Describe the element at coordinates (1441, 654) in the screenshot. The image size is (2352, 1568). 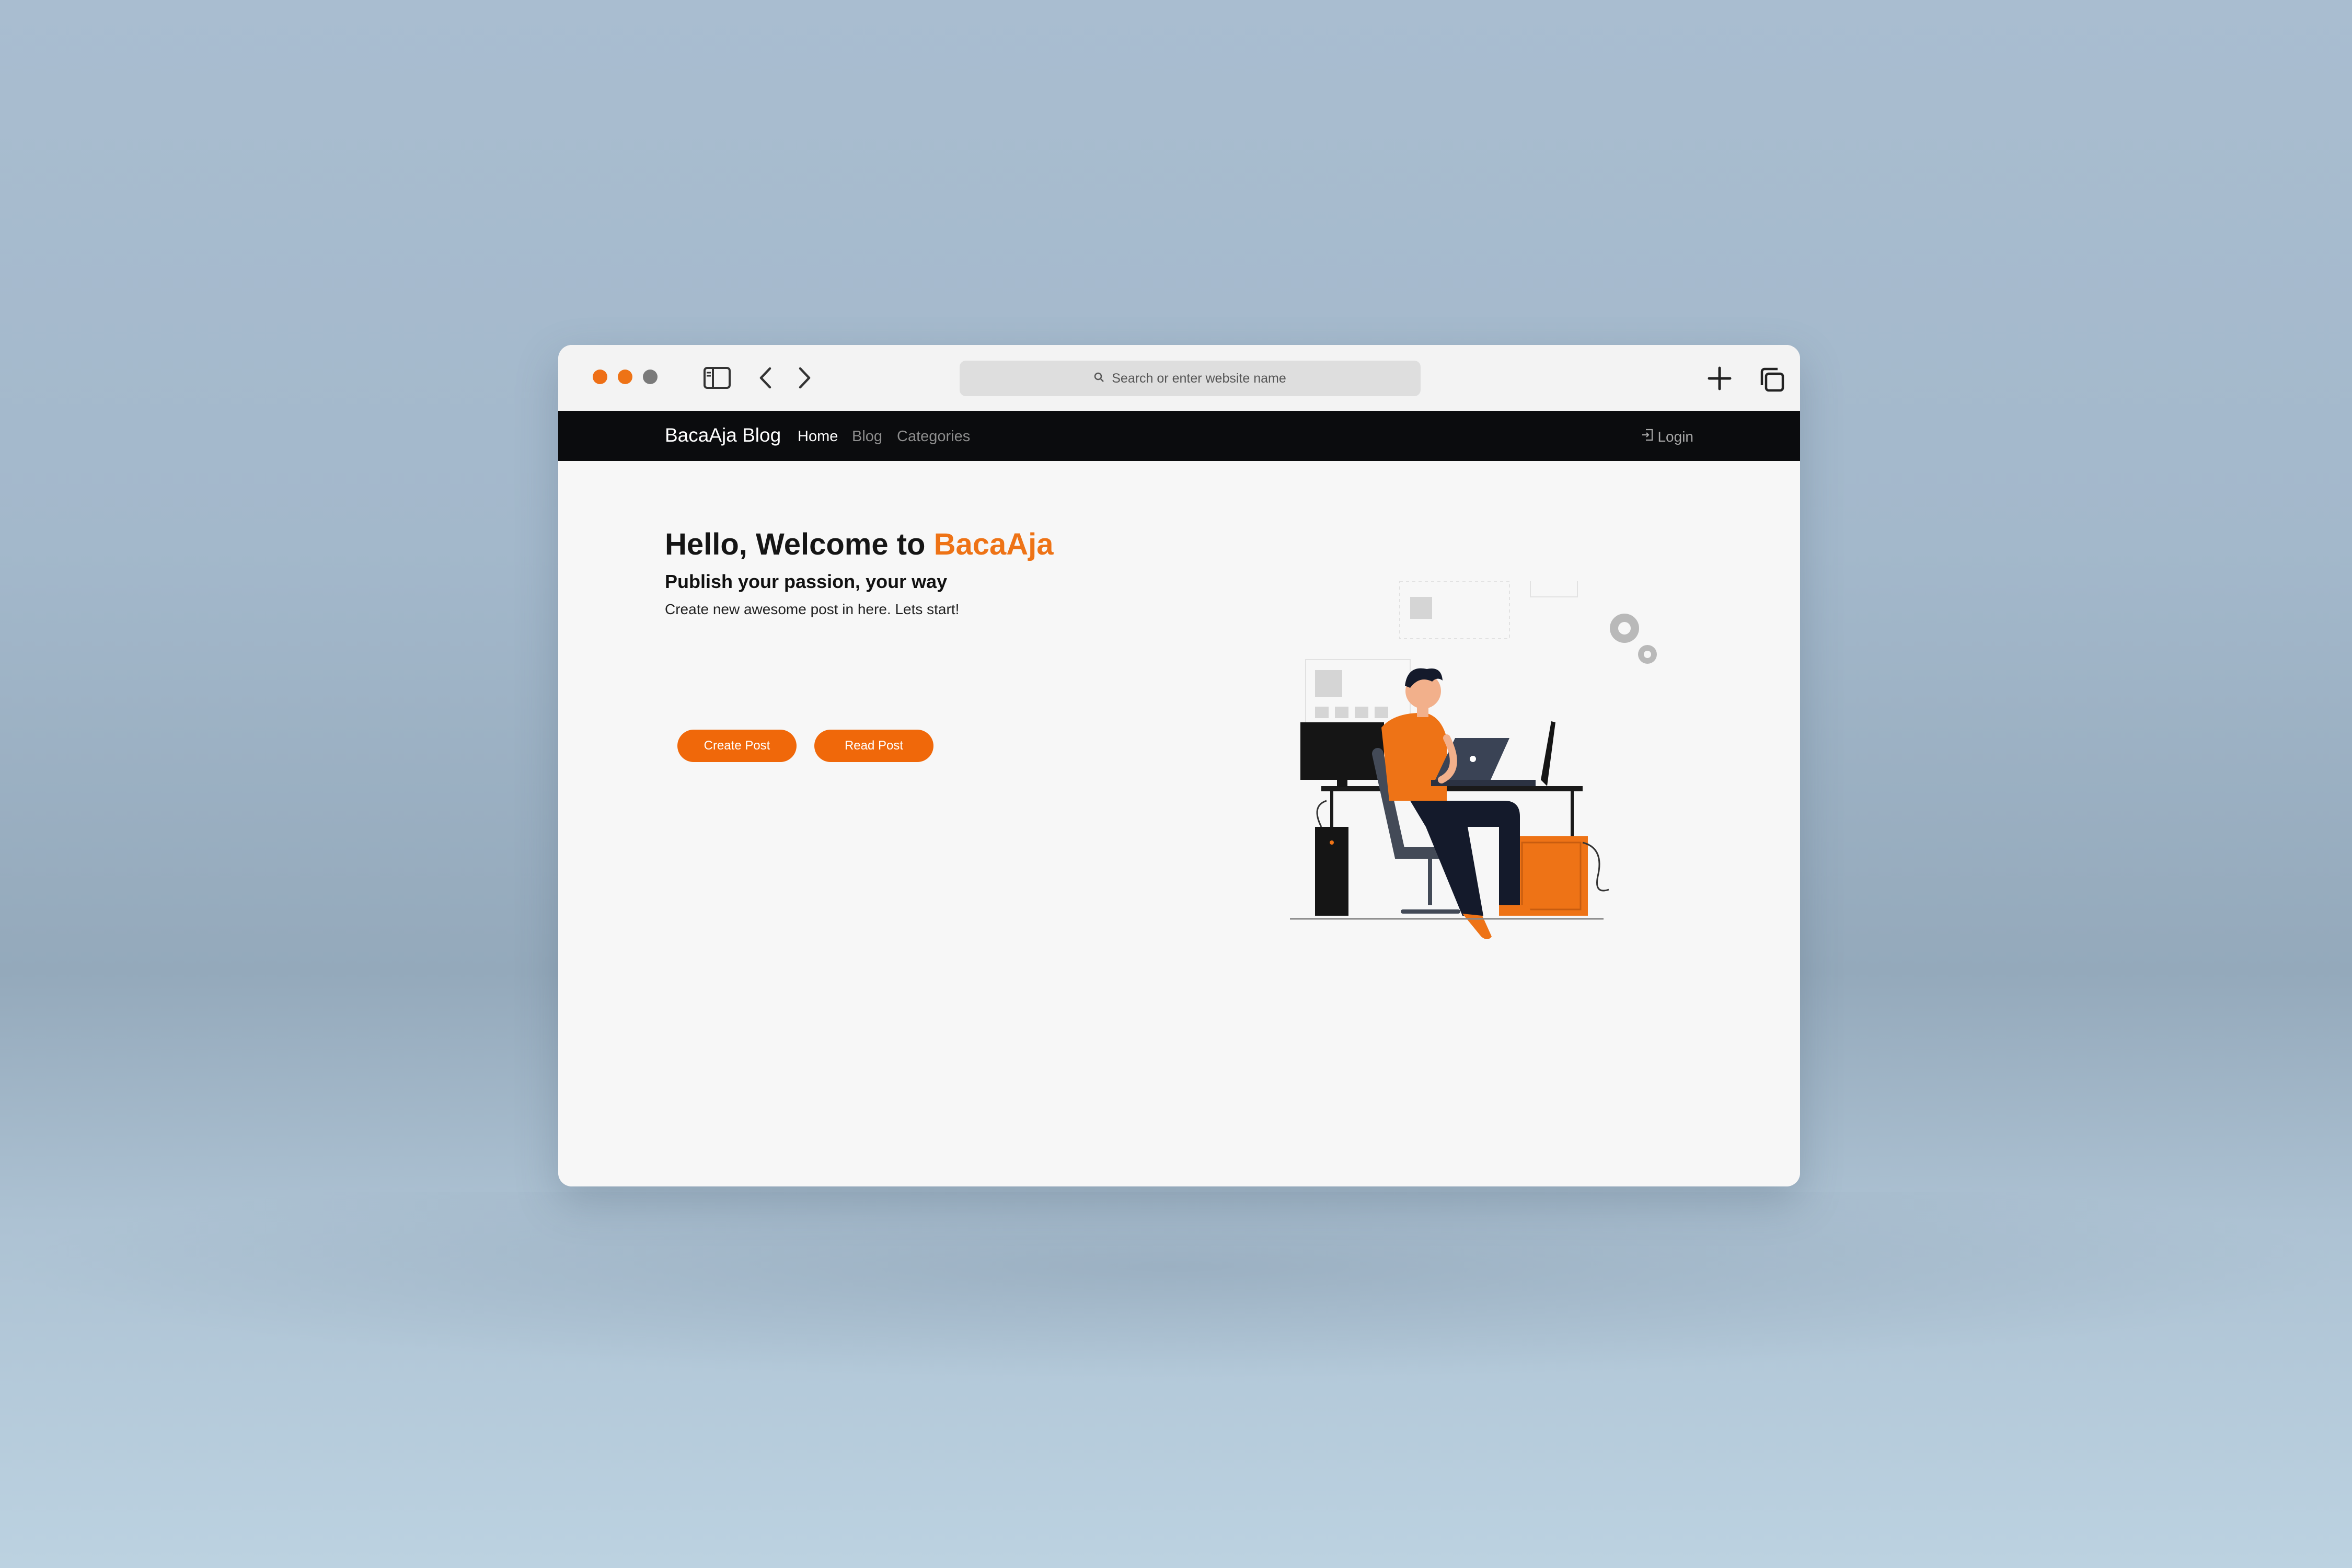
I see `background-windows` at that location.